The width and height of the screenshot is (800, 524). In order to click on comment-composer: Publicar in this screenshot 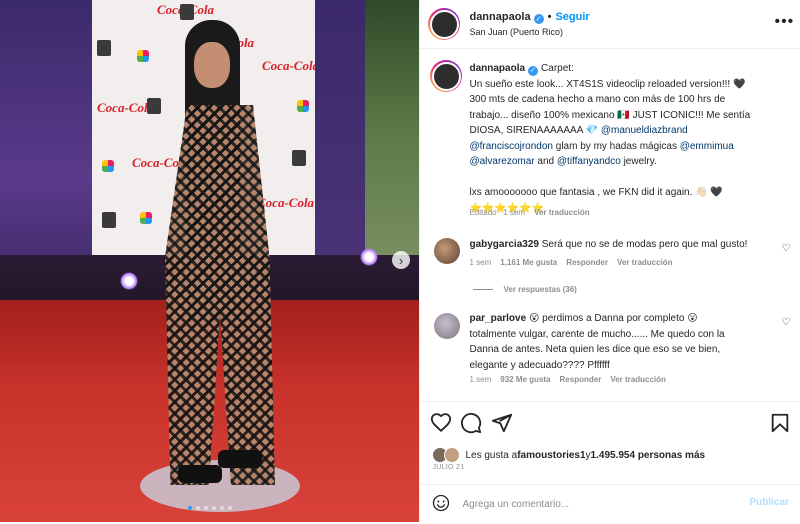, I will do `click(610, 504)`.